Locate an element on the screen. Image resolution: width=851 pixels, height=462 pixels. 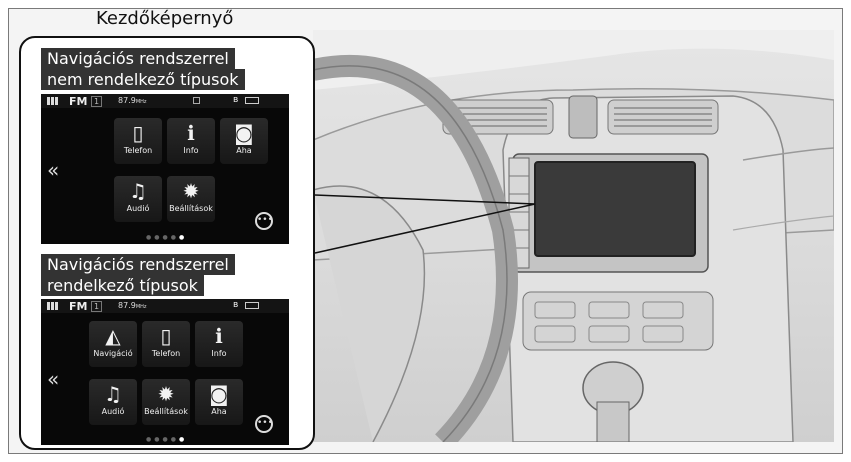
variant-1-label-line1: Navigációs rendszerrel is located at coordinates (138, 58).